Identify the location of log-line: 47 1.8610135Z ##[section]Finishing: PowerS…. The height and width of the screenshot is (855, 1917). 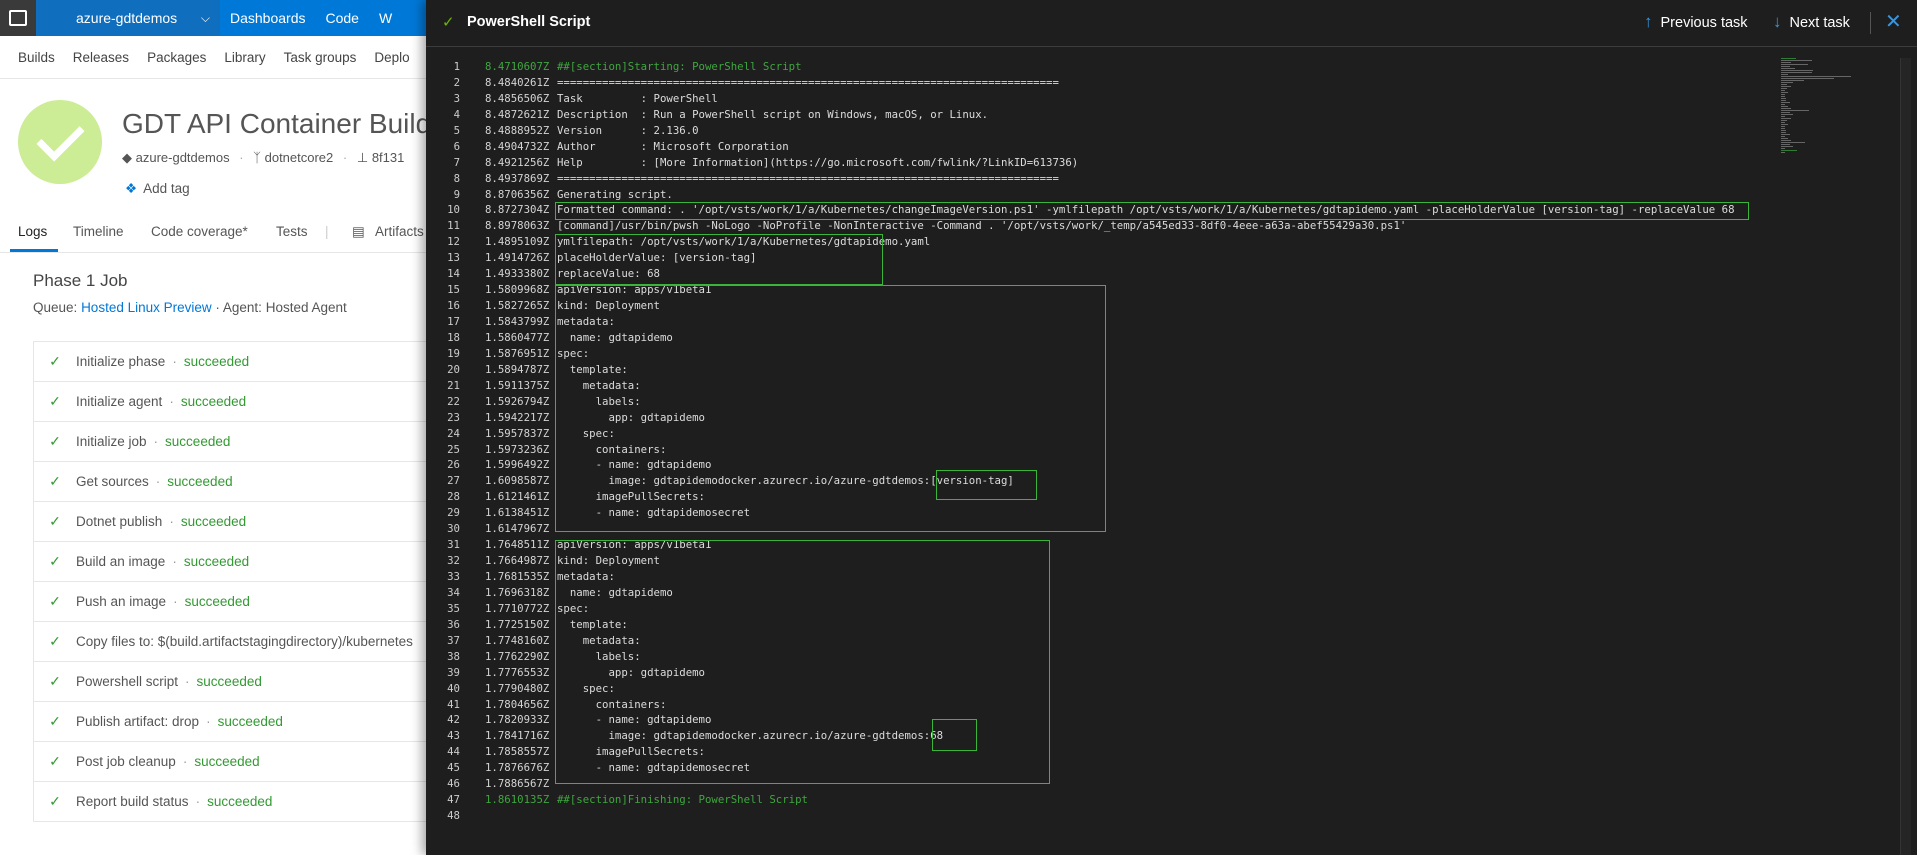
(1096, 800).